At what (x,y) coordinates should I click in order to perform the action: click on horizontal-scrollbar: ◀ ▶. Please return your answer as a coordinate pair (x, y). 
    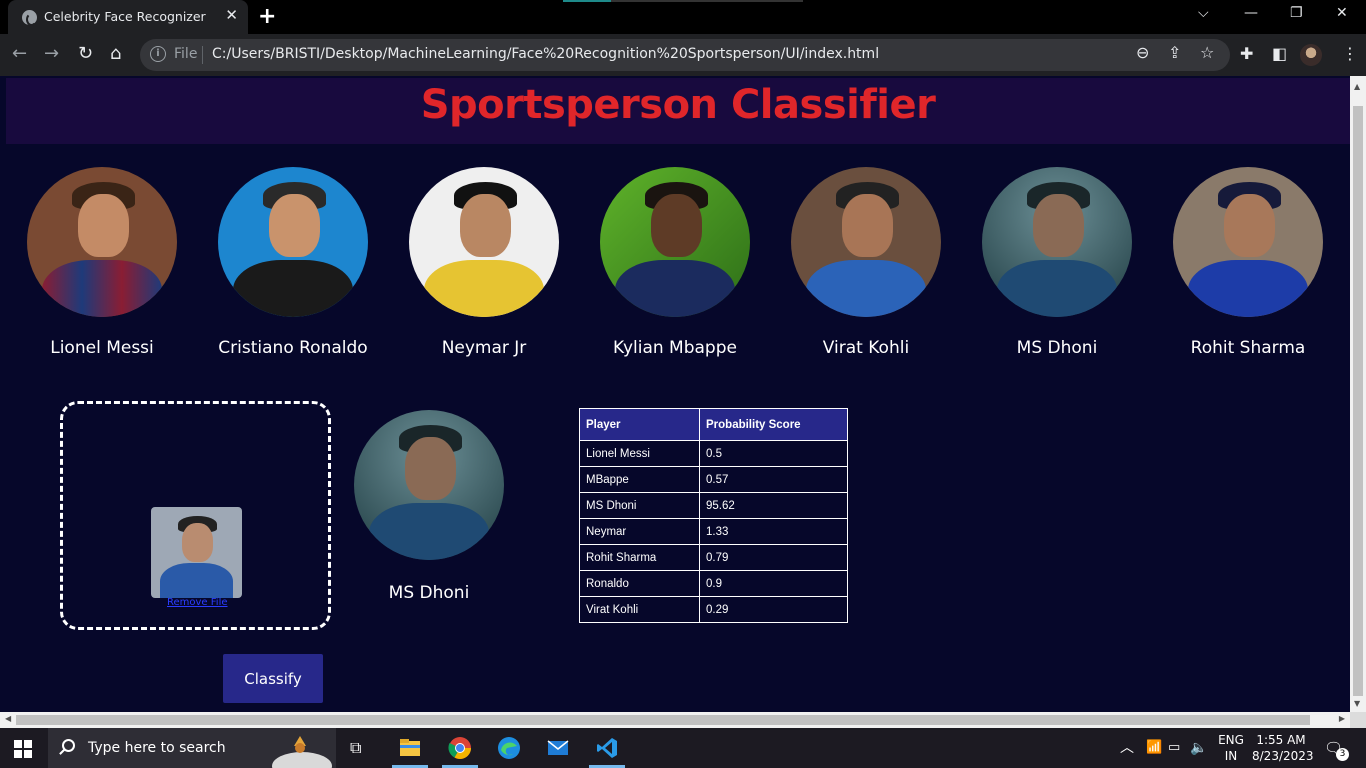
    Looking at the image, I should click on (675, 720).